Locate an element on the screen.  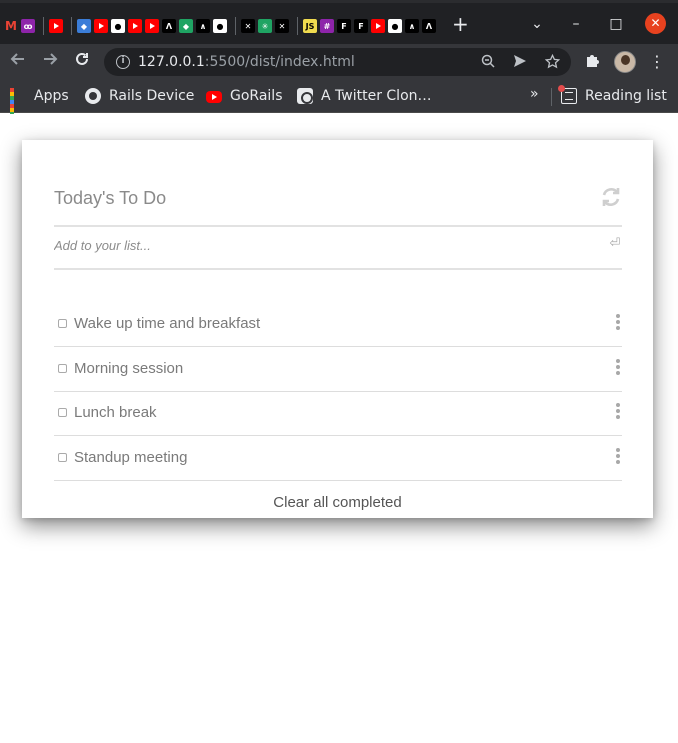
javascript-tab-icon: JS is located at coordinates (310, 26).